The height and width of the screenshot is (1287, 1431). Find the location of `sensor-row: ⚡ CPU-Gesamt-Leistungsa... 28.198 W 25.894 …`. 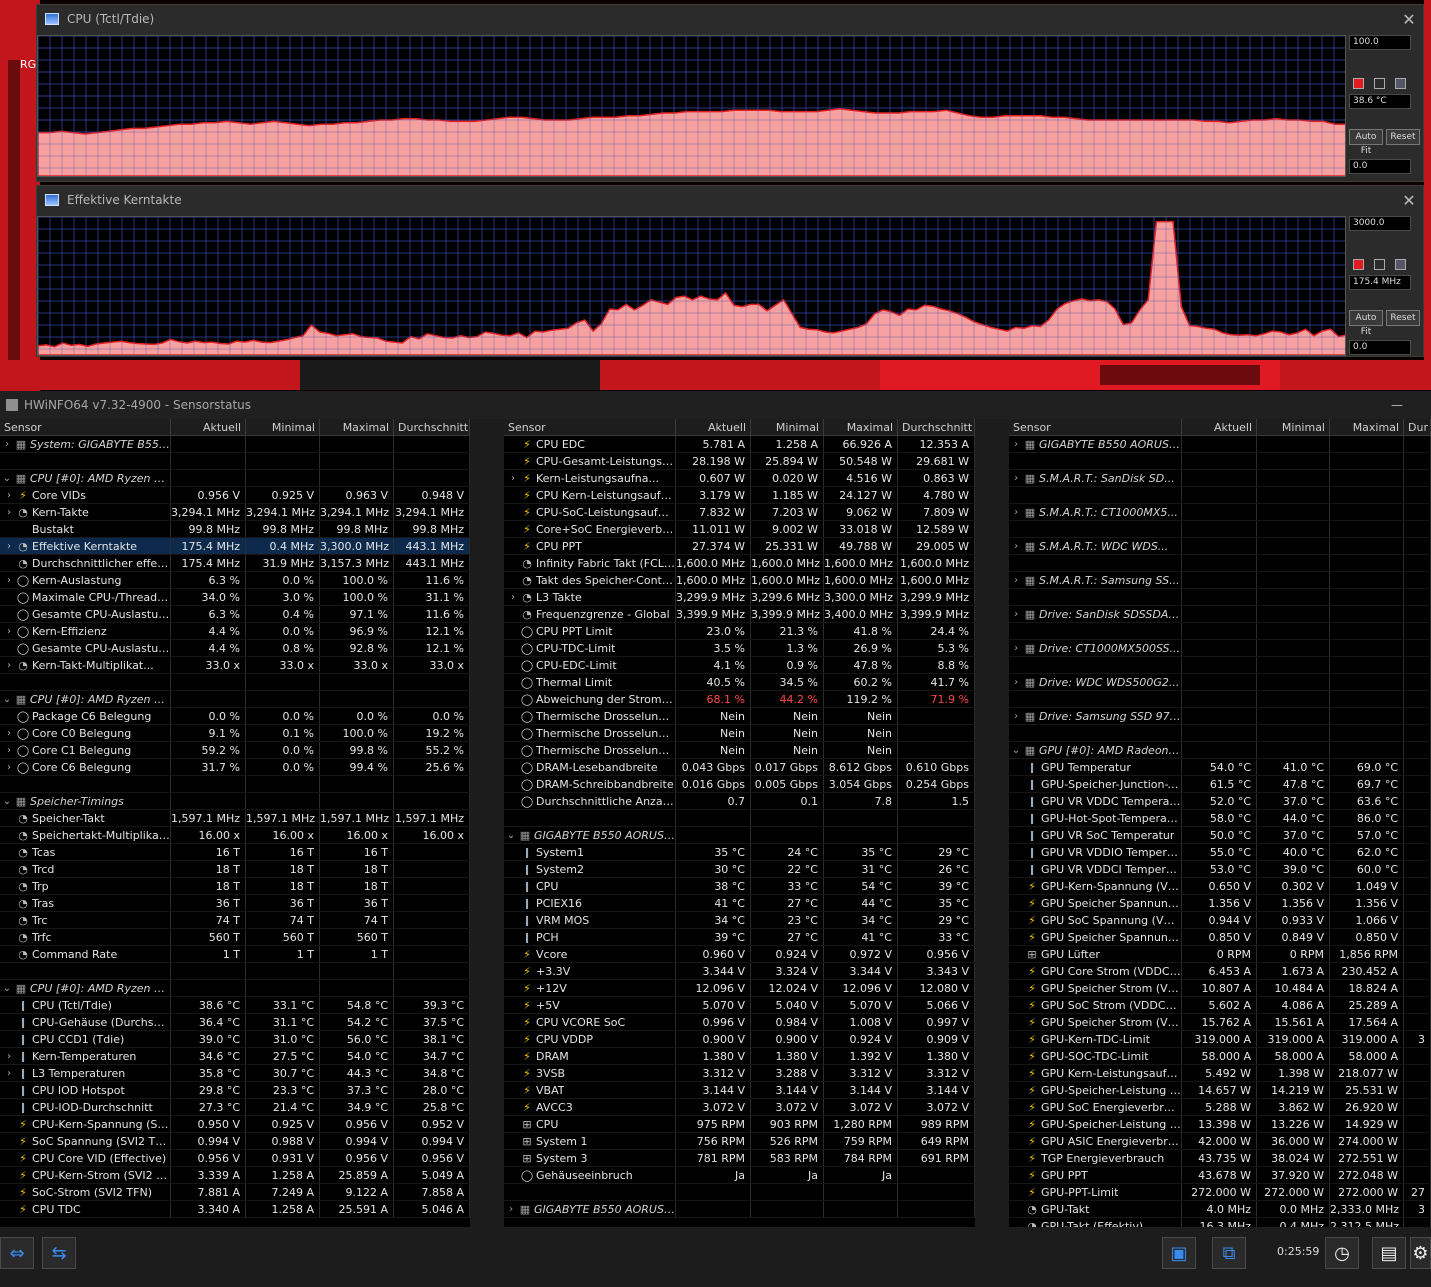

sensor-row: ⚡ CPU-Gesamt-Leistungsa... 28.198 W 25.894 … is located at coordinates (739, 461).